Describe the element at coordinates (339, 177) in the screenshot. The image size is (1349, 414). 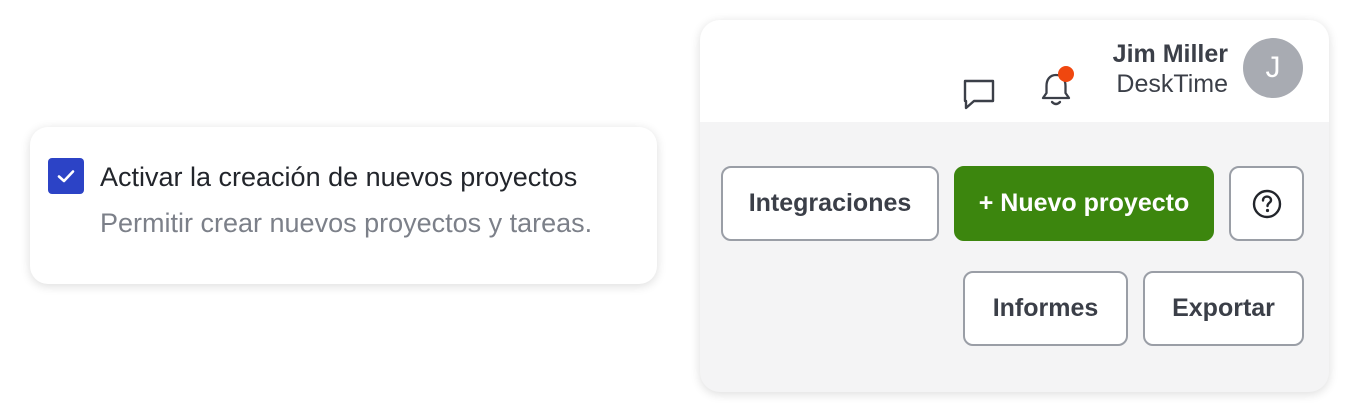
I see `setting-title: Activar la creación de nuevos proyectos` at that location.